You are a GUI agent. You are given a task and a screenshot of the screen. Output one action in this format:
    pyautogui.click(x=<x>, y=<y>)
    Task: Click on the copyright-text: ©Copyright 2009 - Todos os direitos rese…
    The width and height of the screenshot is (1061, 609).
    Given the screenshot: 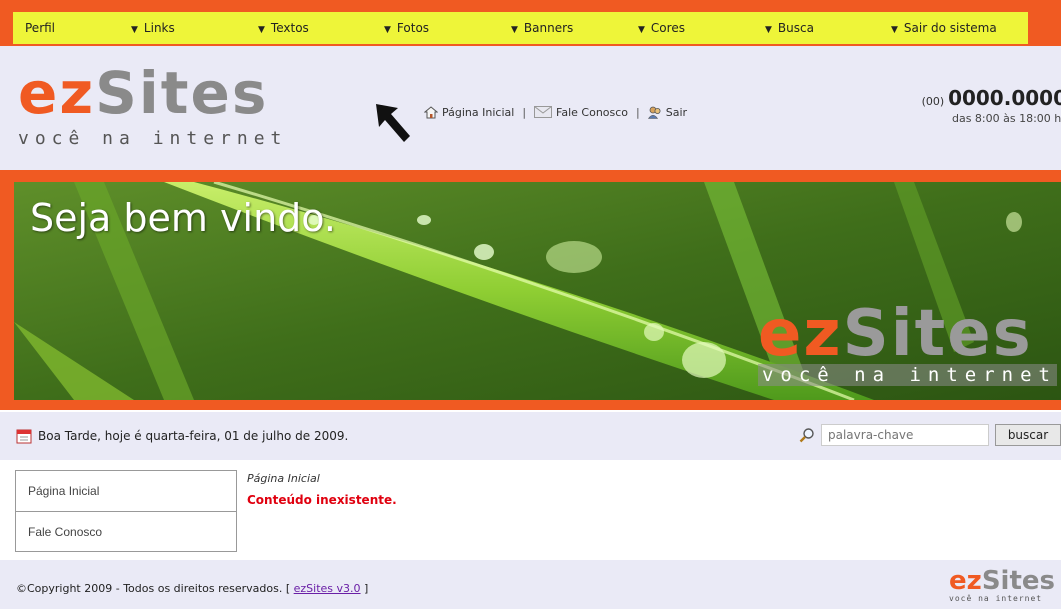 What is the action you would take?
    pyautogui.click(x=153, y=588)
    